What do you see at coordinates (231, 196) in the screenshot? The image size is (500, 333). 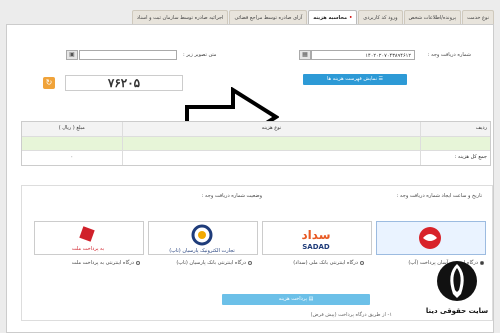 I see `status-label: وضعیت شماره دریافت وجه :` at bounding box center [231, 196].